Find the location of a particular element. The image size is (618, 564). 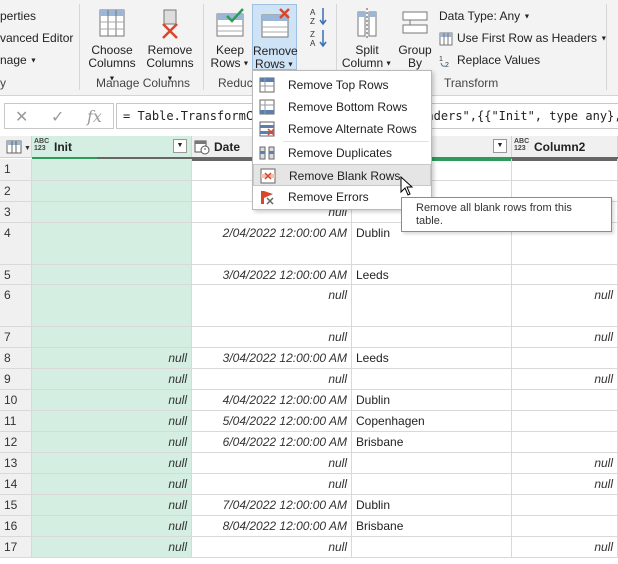

cell-date: 7/04/2022 12:00:00 AM is located at coordinates (272, 505).